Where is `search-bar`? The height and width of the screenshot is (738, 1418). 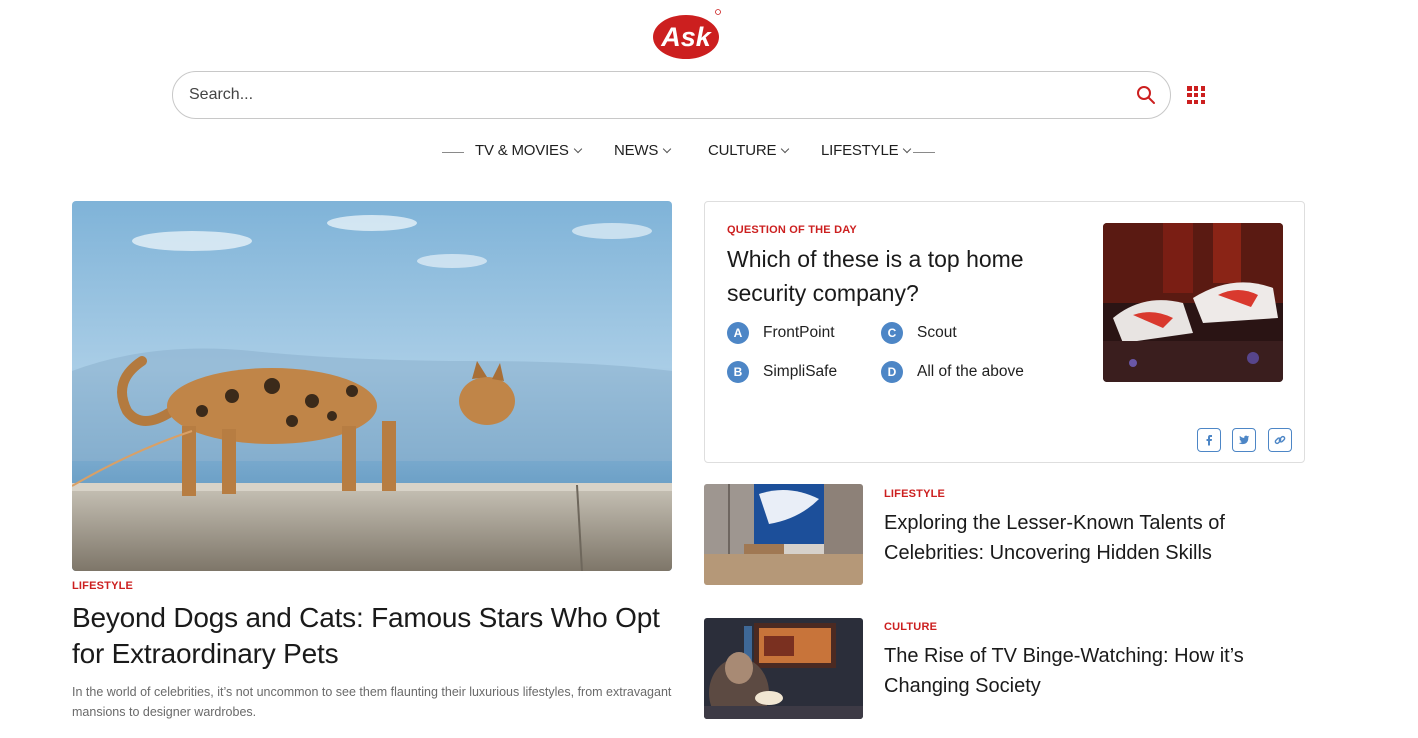
search-bar is located at coordinates (671, 95).